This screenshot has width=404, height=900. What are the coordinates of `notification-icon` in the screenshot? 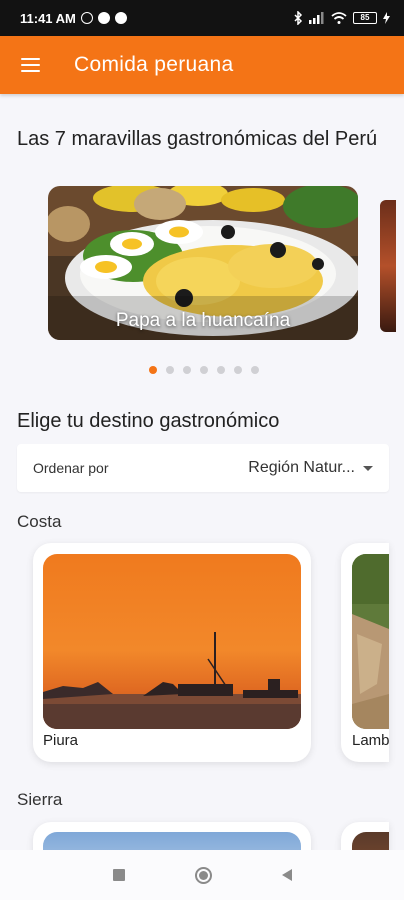 It's located at (103, 18).